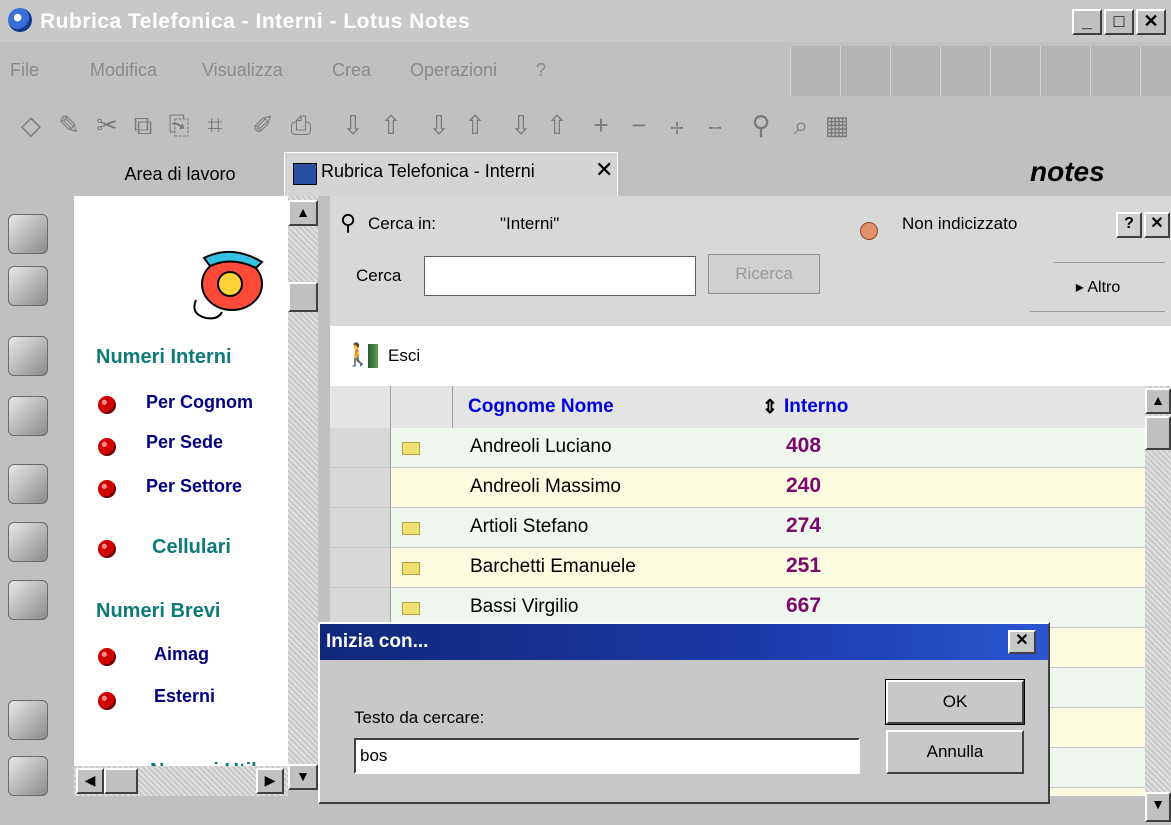  I want to click on navigate-icon: ◇, so click(31, 125).